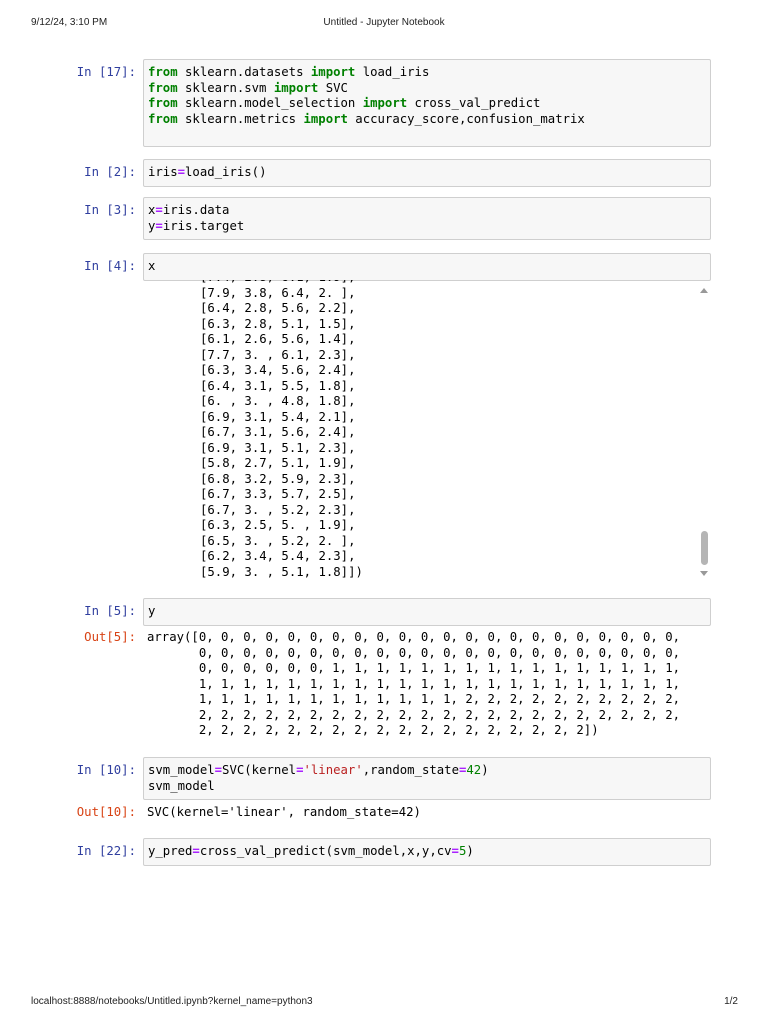 This screenshot has height=1024, width=768. Describe the element at coordinates (466, 118) in the screenshot. I see `code-token: accuracy_score,confusion_matrix` at that location.